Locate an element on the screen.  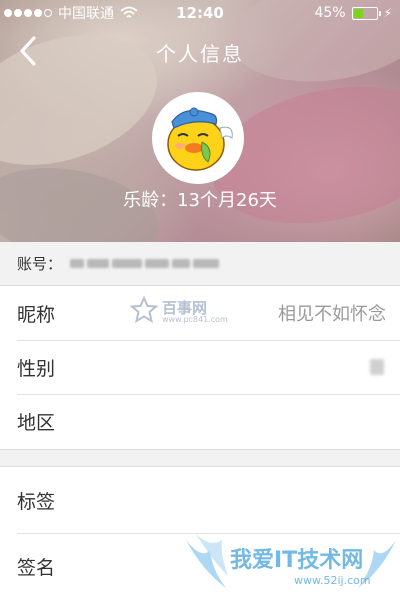
nickname-label: 昵称 is located at coordinates (36, 314).